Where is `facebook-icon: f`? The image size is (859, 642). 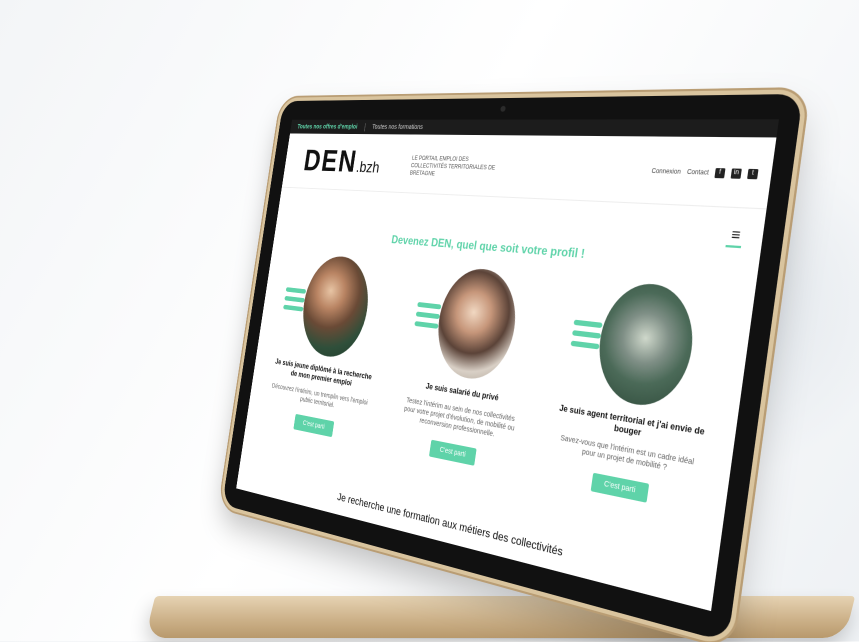
facebook-icon: f is located at coordinates (720, 173).